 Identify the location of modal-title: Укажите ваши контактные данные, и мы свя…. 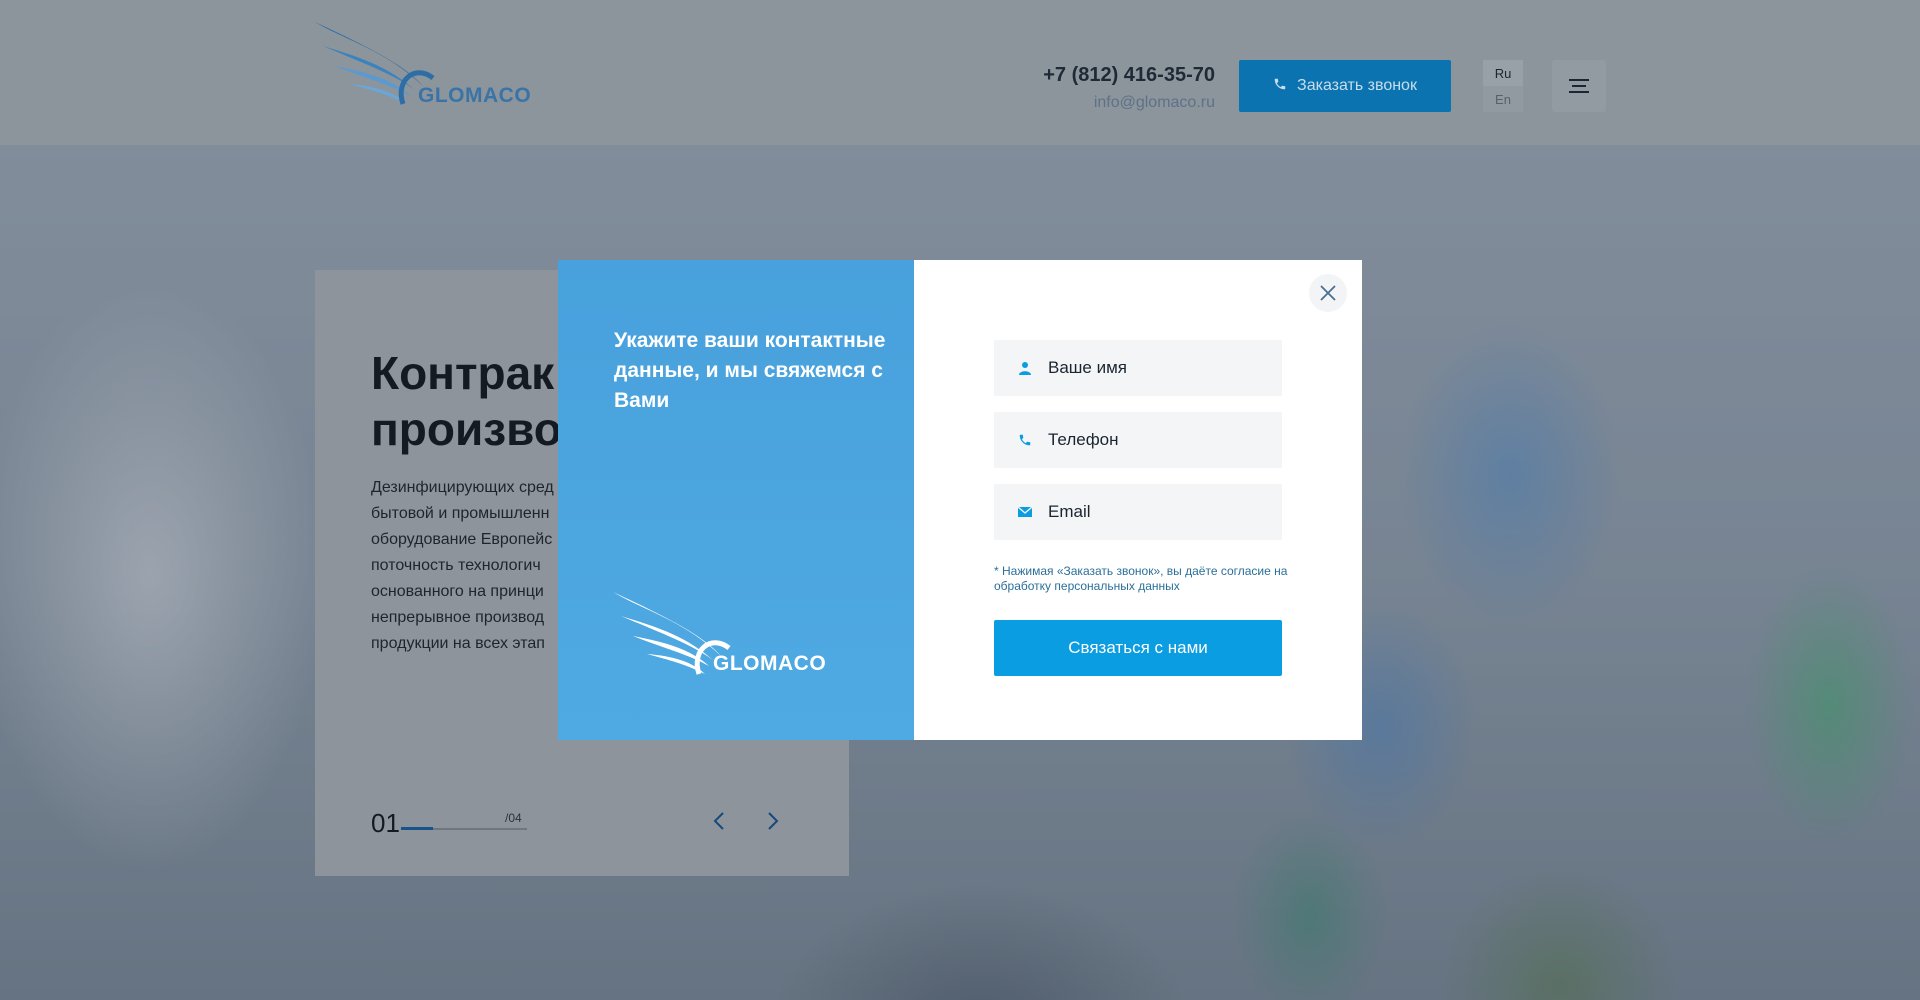
(750, 370).